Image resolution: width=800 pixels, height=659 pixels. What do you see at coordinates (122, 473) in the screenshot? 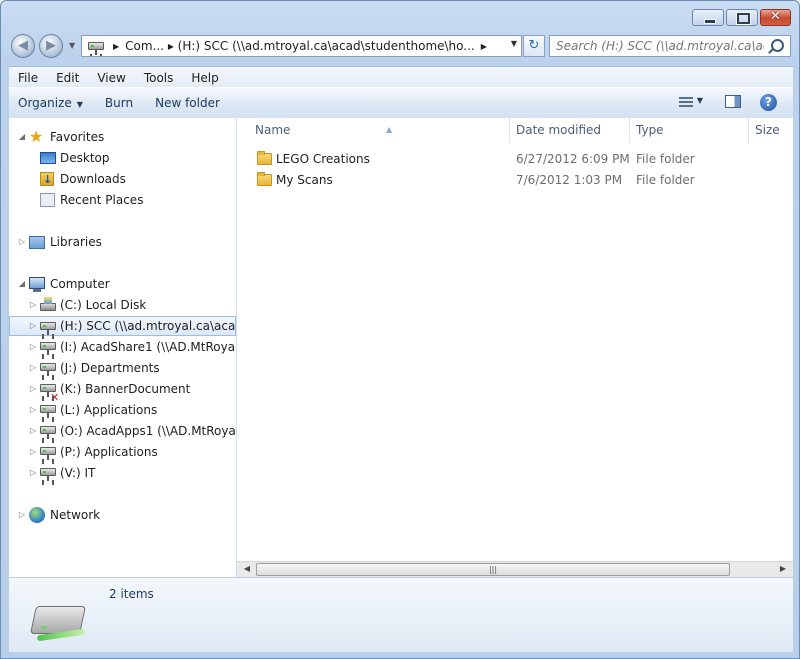
I see `tree-drive-v: ▷ (V:) IT` at bounding box center [122, 473].